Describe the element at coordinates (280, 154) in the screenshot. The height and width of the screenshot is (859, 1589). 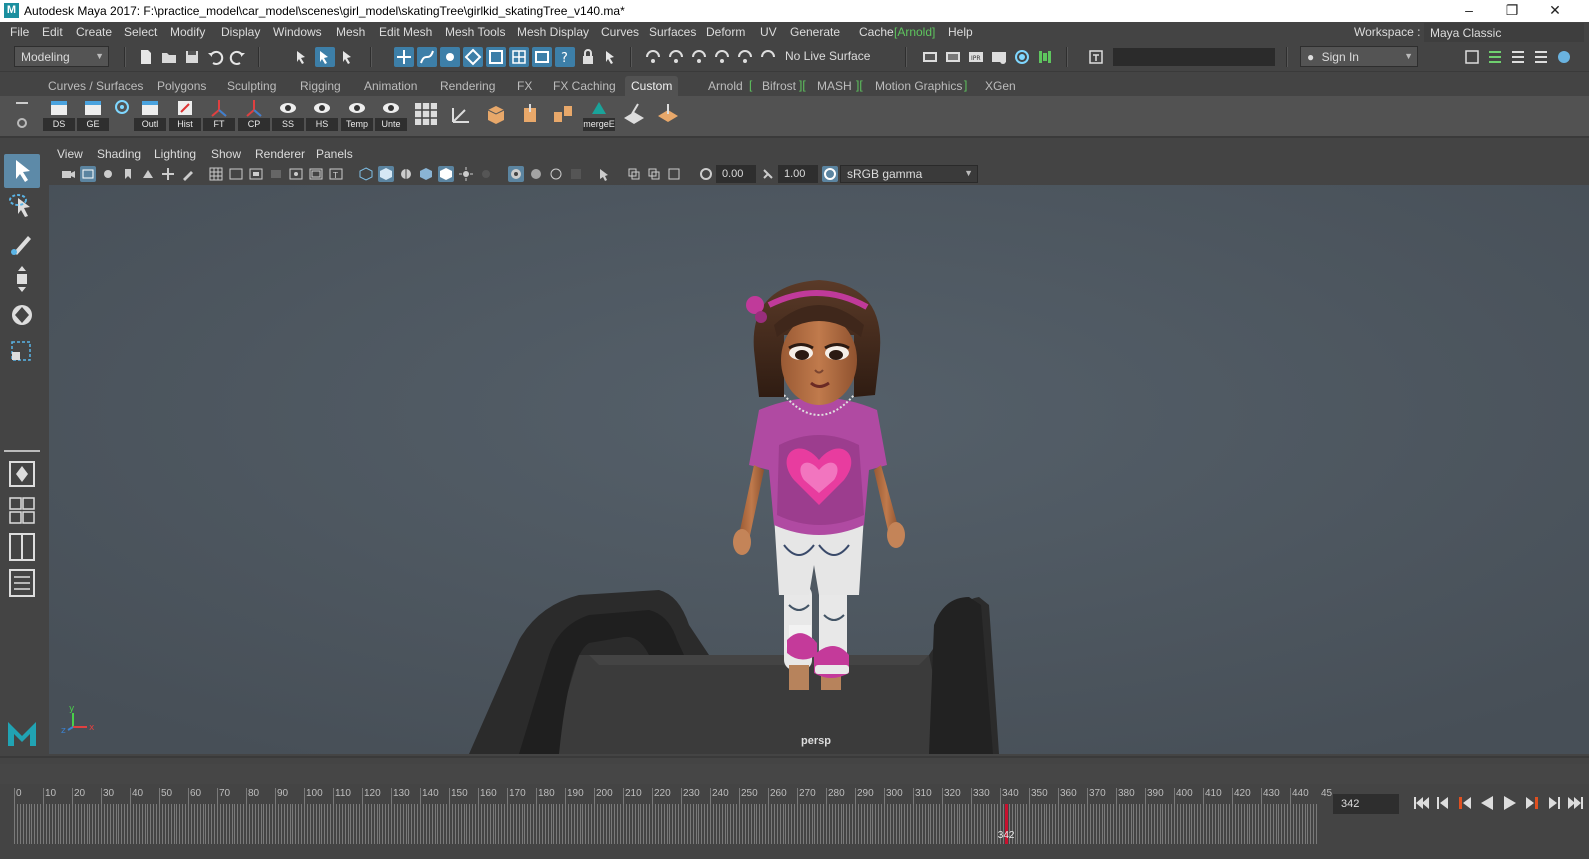
I see `panel-menu-renderer: Renderer` at that location.